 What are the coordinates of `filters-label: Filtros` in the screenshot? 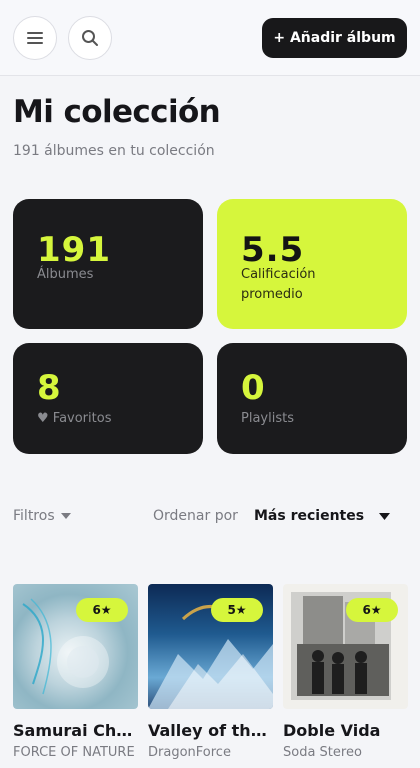 It's located at (34, 516).